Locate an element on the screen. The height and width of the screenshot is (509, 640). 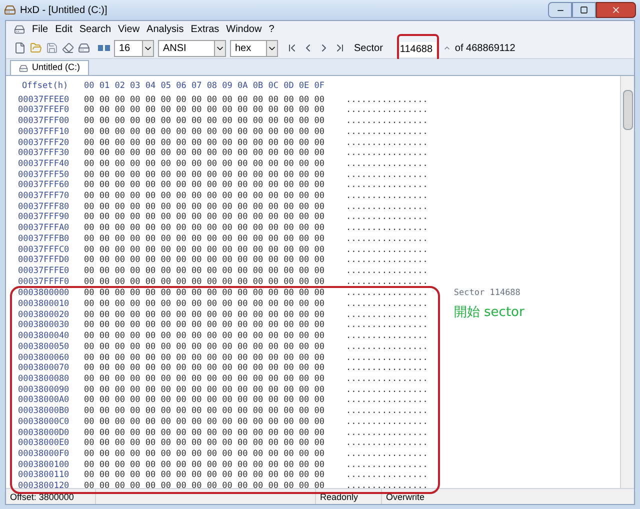
menu-item: ? is located at coordinates (271, 29).